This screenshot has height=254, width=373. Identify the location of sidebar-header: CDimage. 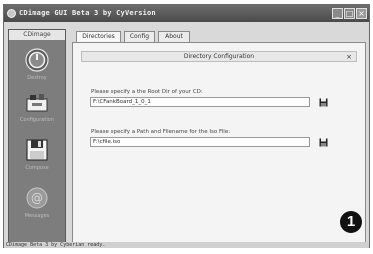
(37, 35).